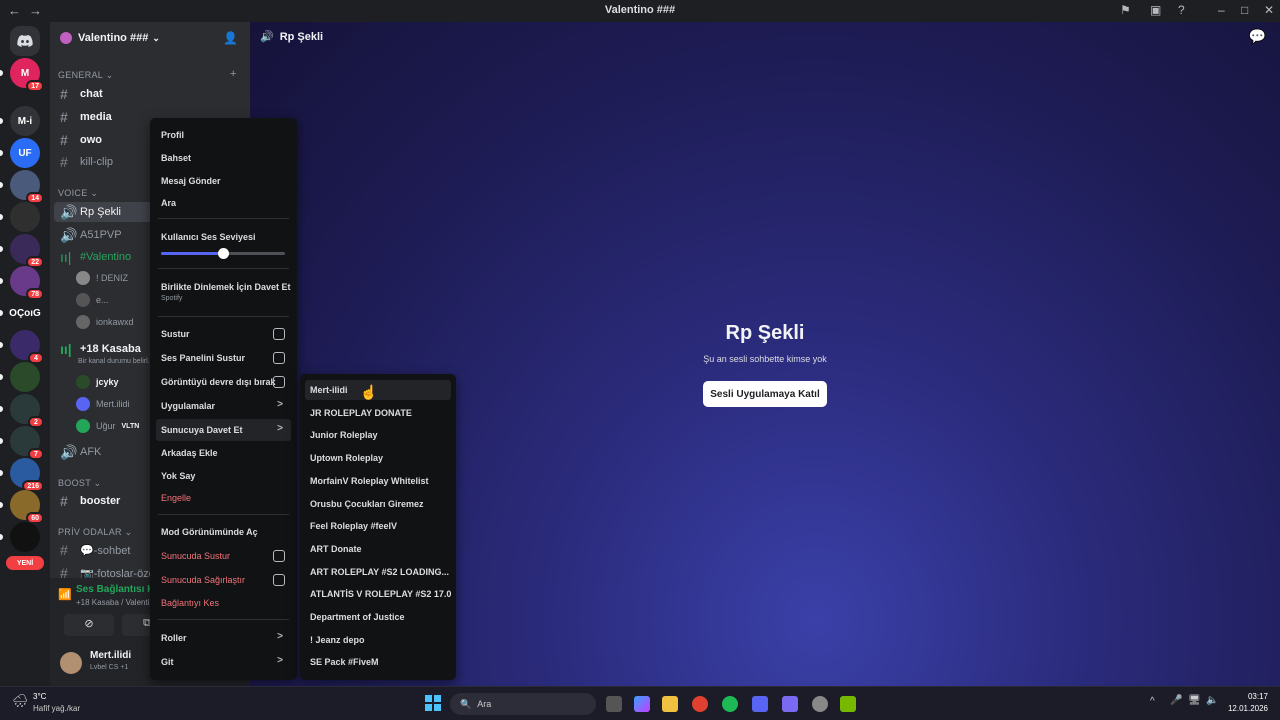 The image size is (1280, 720). I want to click on clock-date: 12.01.2026, so click(1245, 708).